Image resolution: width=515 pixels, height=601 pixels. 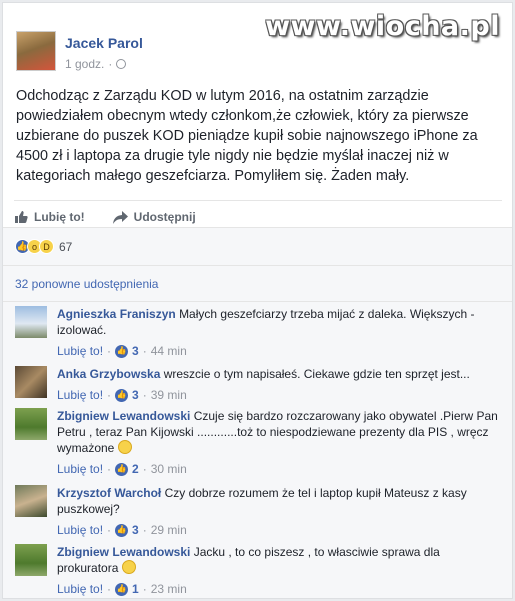 What do you see at coordinates (382, 26) in the screenshot?
I see `watermark: www.wiocha.pl` at bounding box center [382, 26].